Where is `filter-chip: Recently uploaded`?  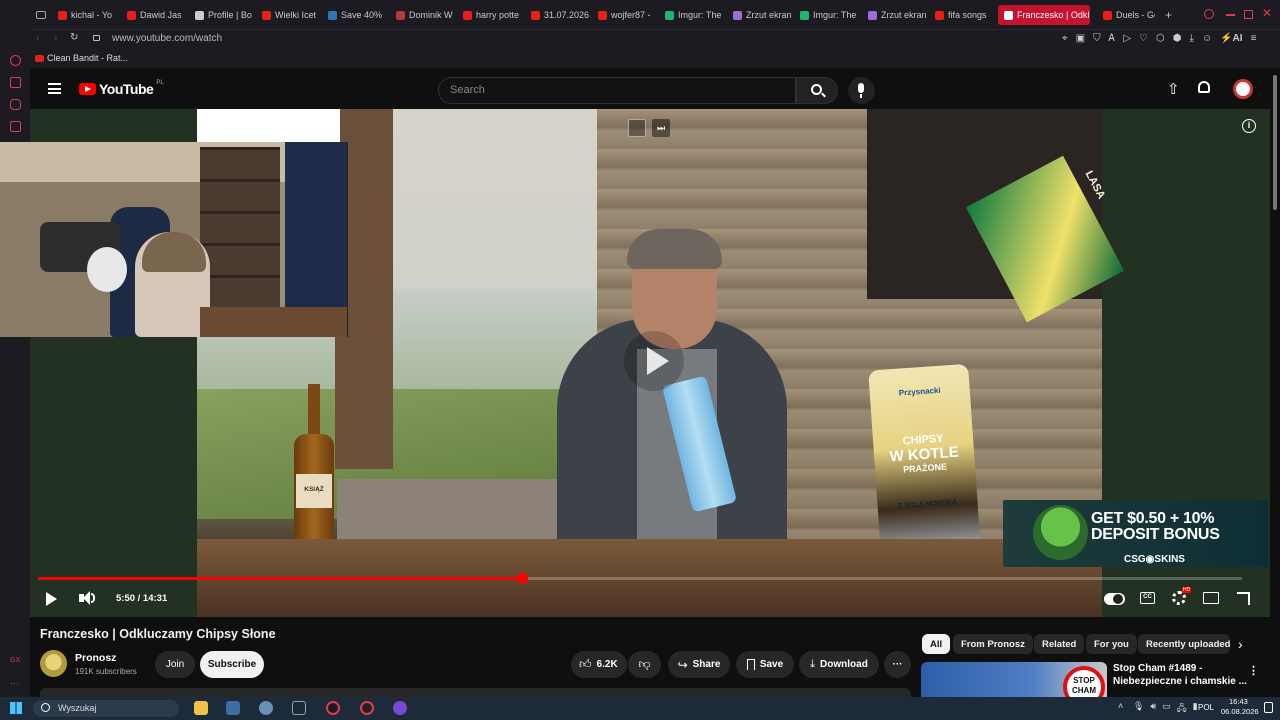 filter-chip: Recently uploaded is located at coordinates (1184, 644).